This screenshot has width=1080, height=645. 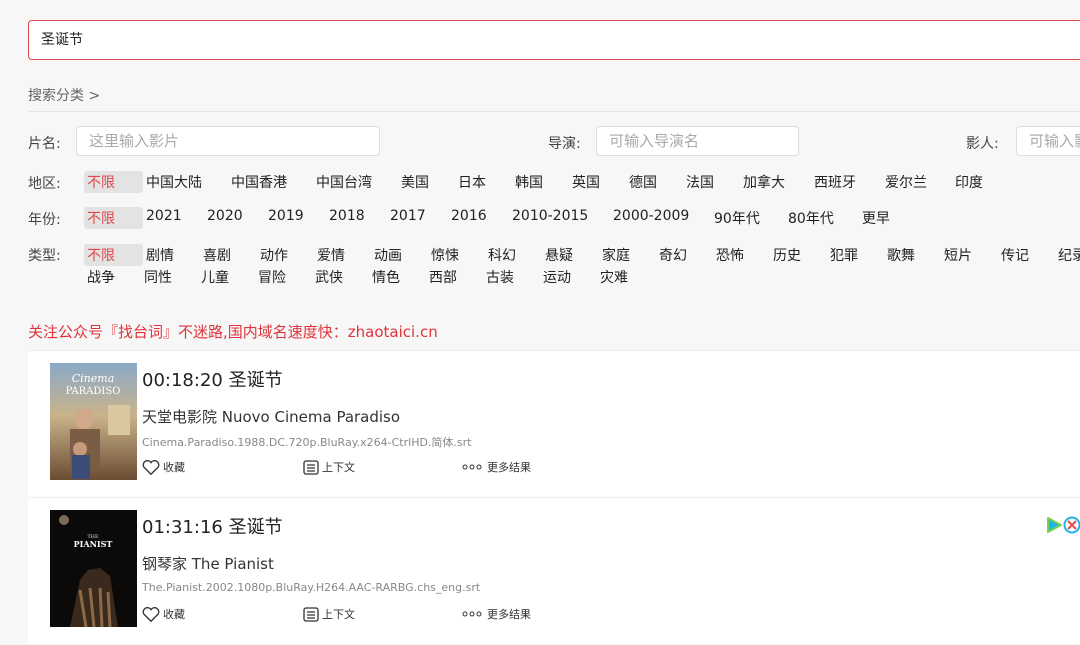 I want to click on filter-option: 奇幻, so click(x=684, y=255).